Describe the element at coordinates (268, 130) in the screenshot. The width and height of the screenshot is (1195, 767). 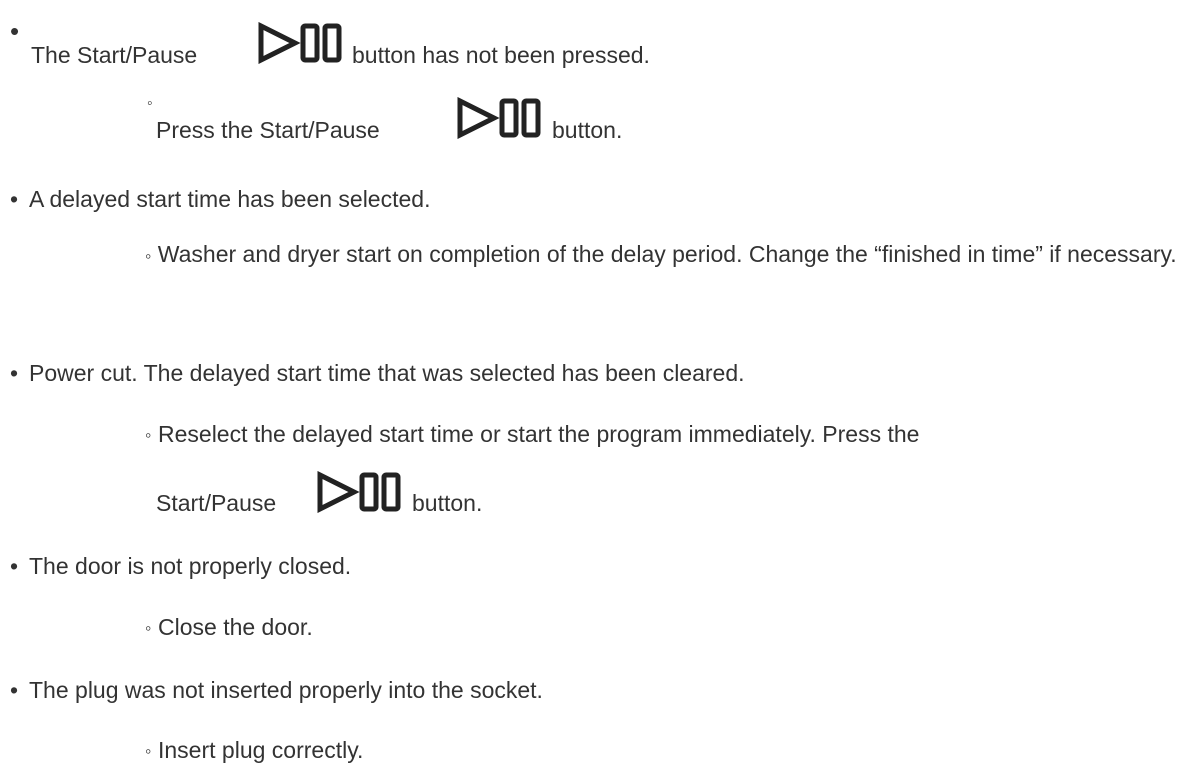
I see `sub-list-item-text: Press the Start/Pause` at that location.